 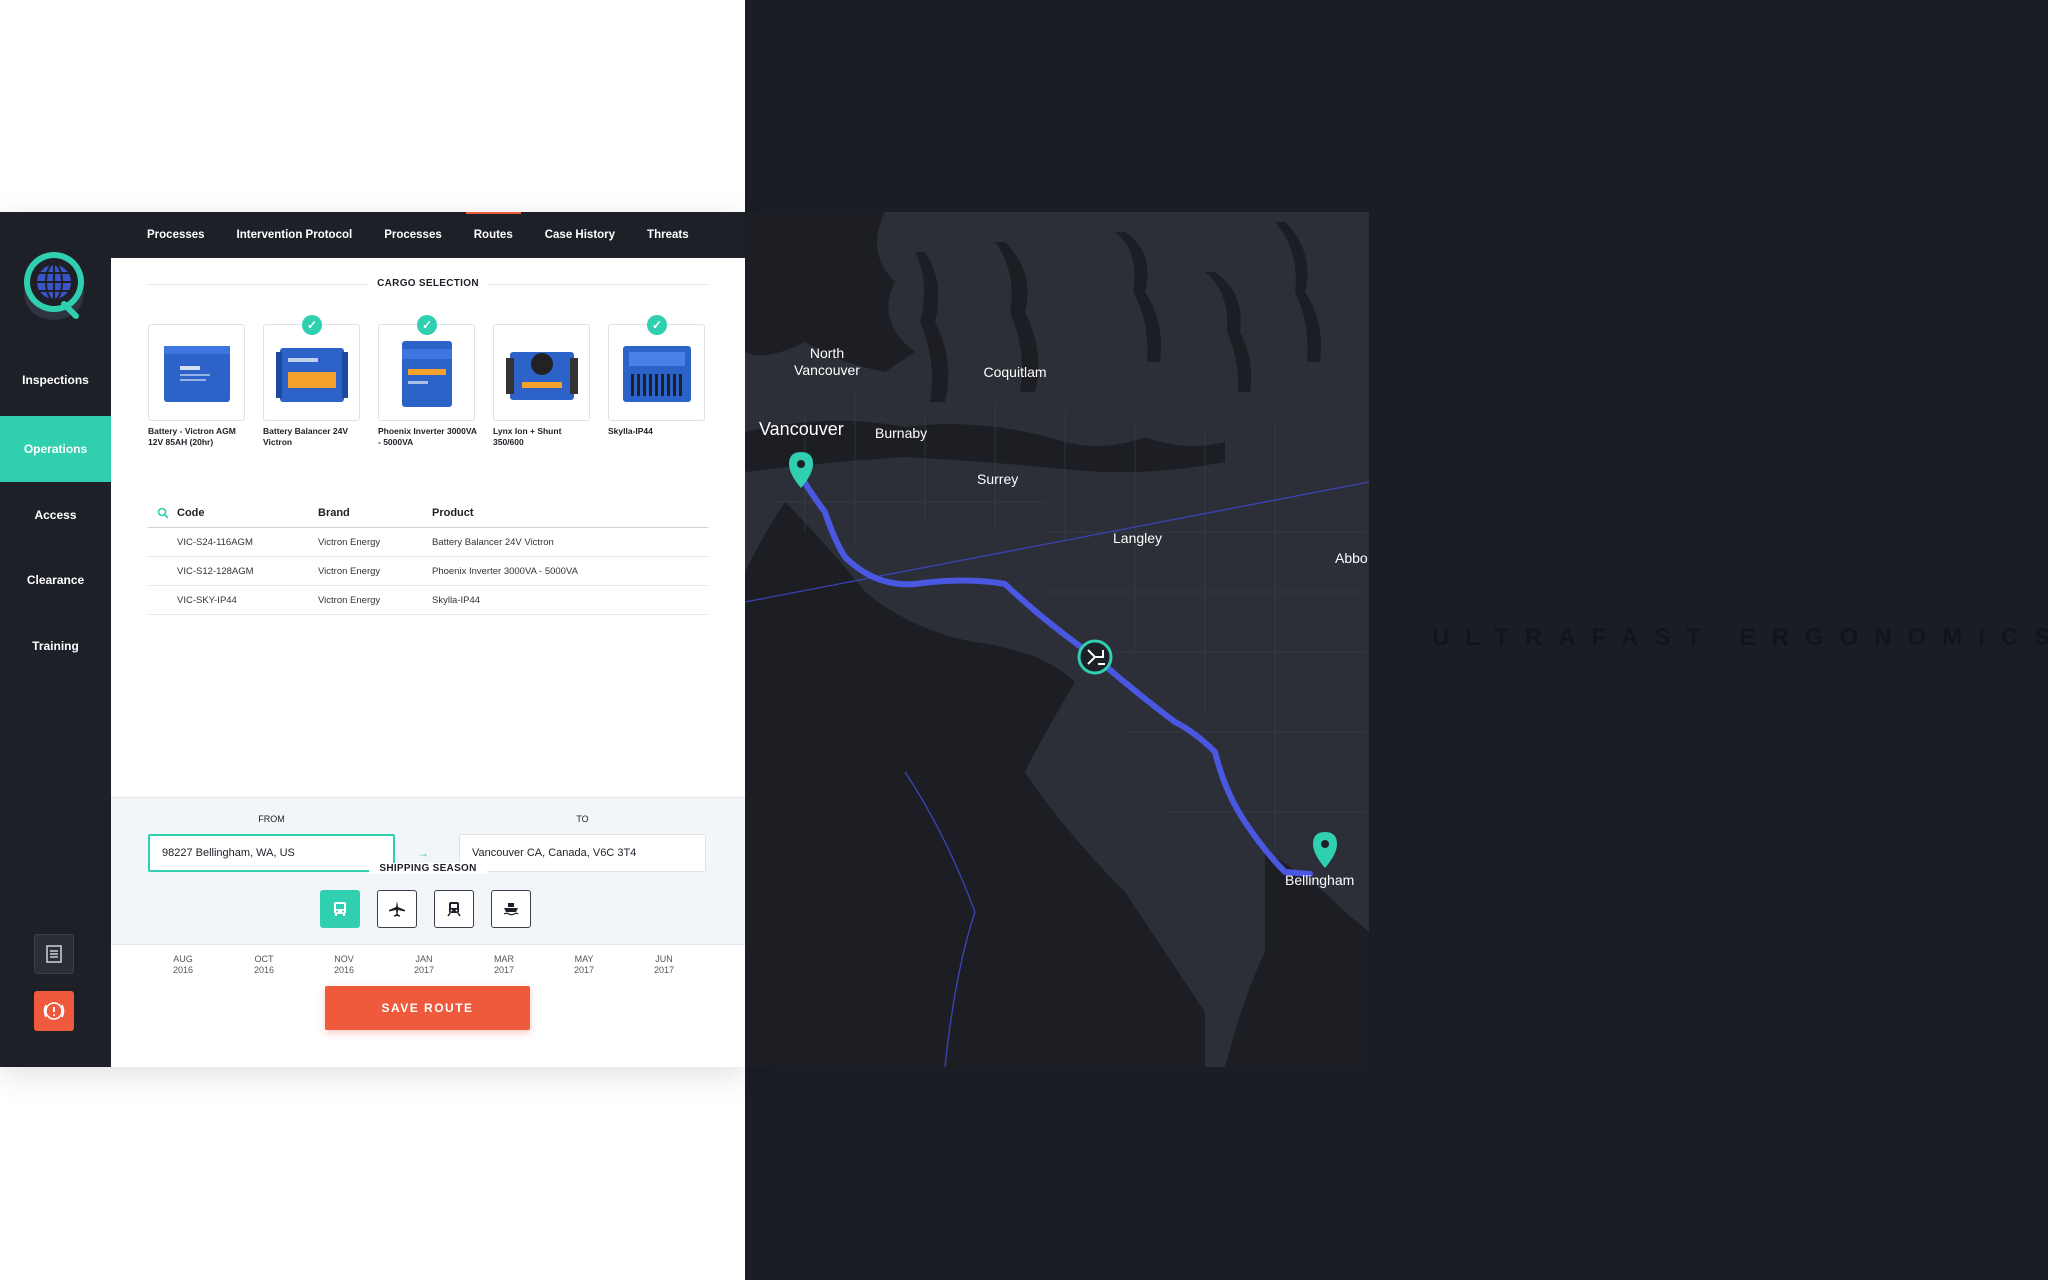 I want to click on sidebar-item-label: Training, so click(x=55, y=646).